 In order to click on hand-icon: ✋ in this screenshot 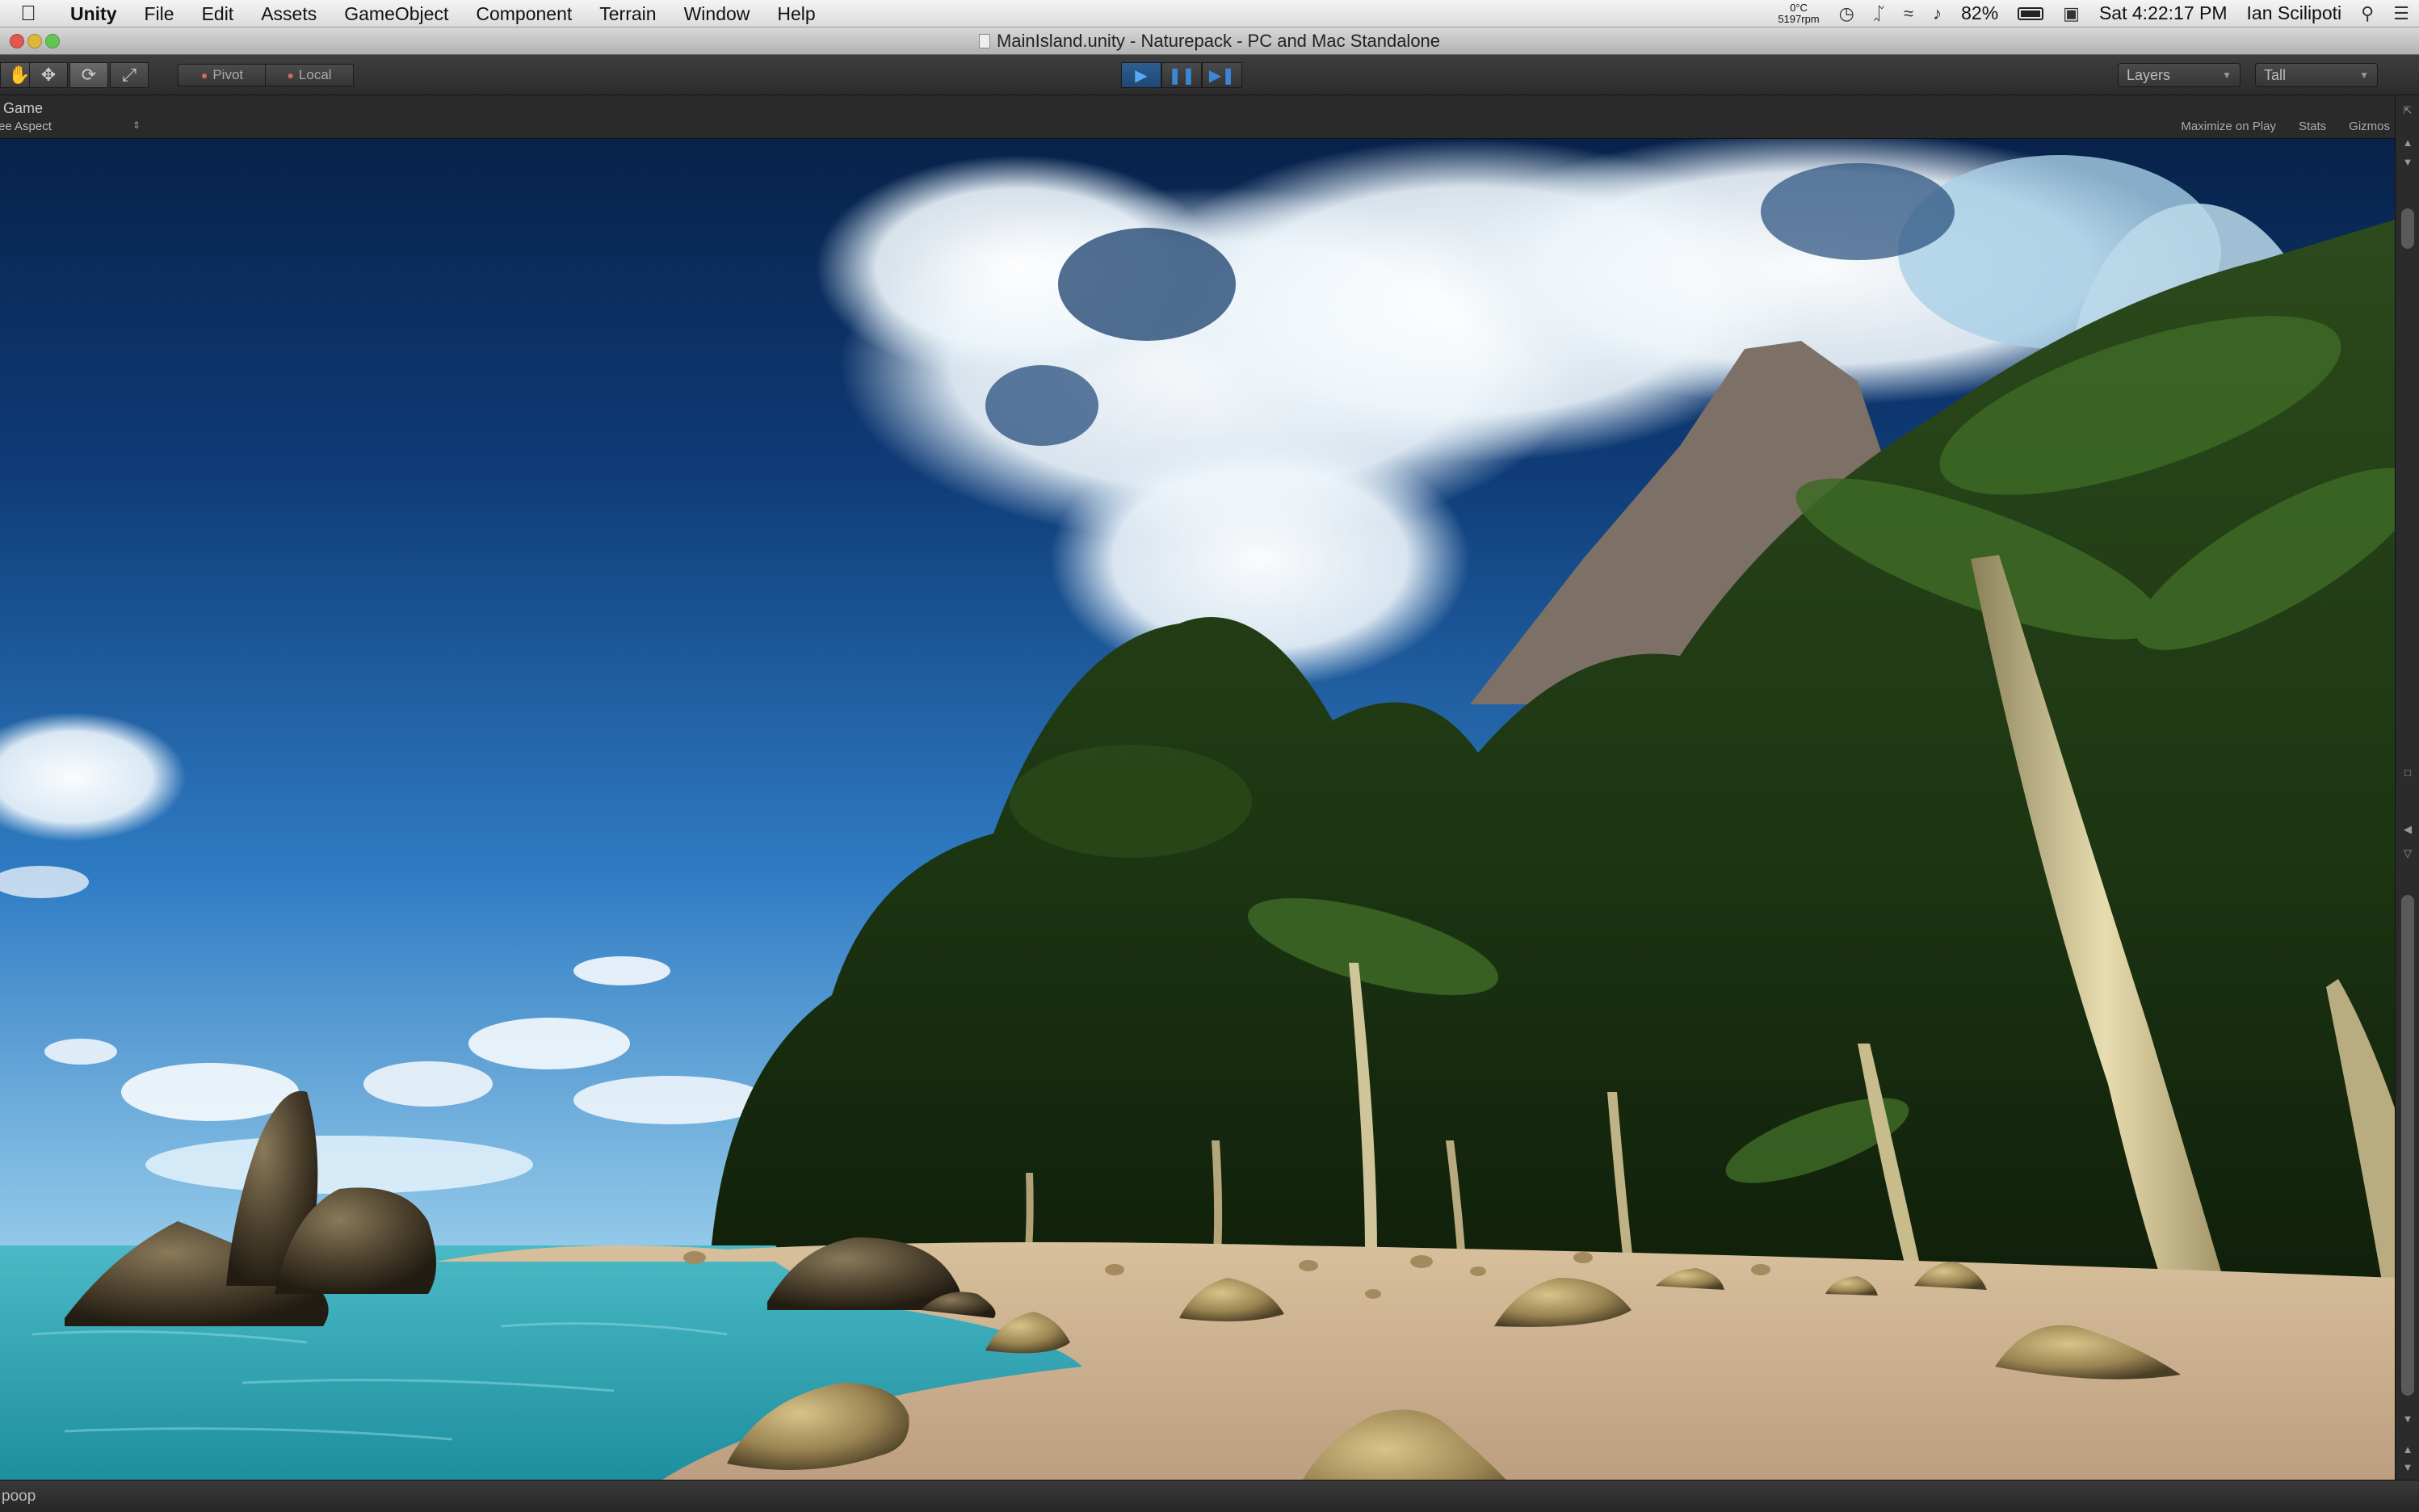, I will do `click(19, 75)`.